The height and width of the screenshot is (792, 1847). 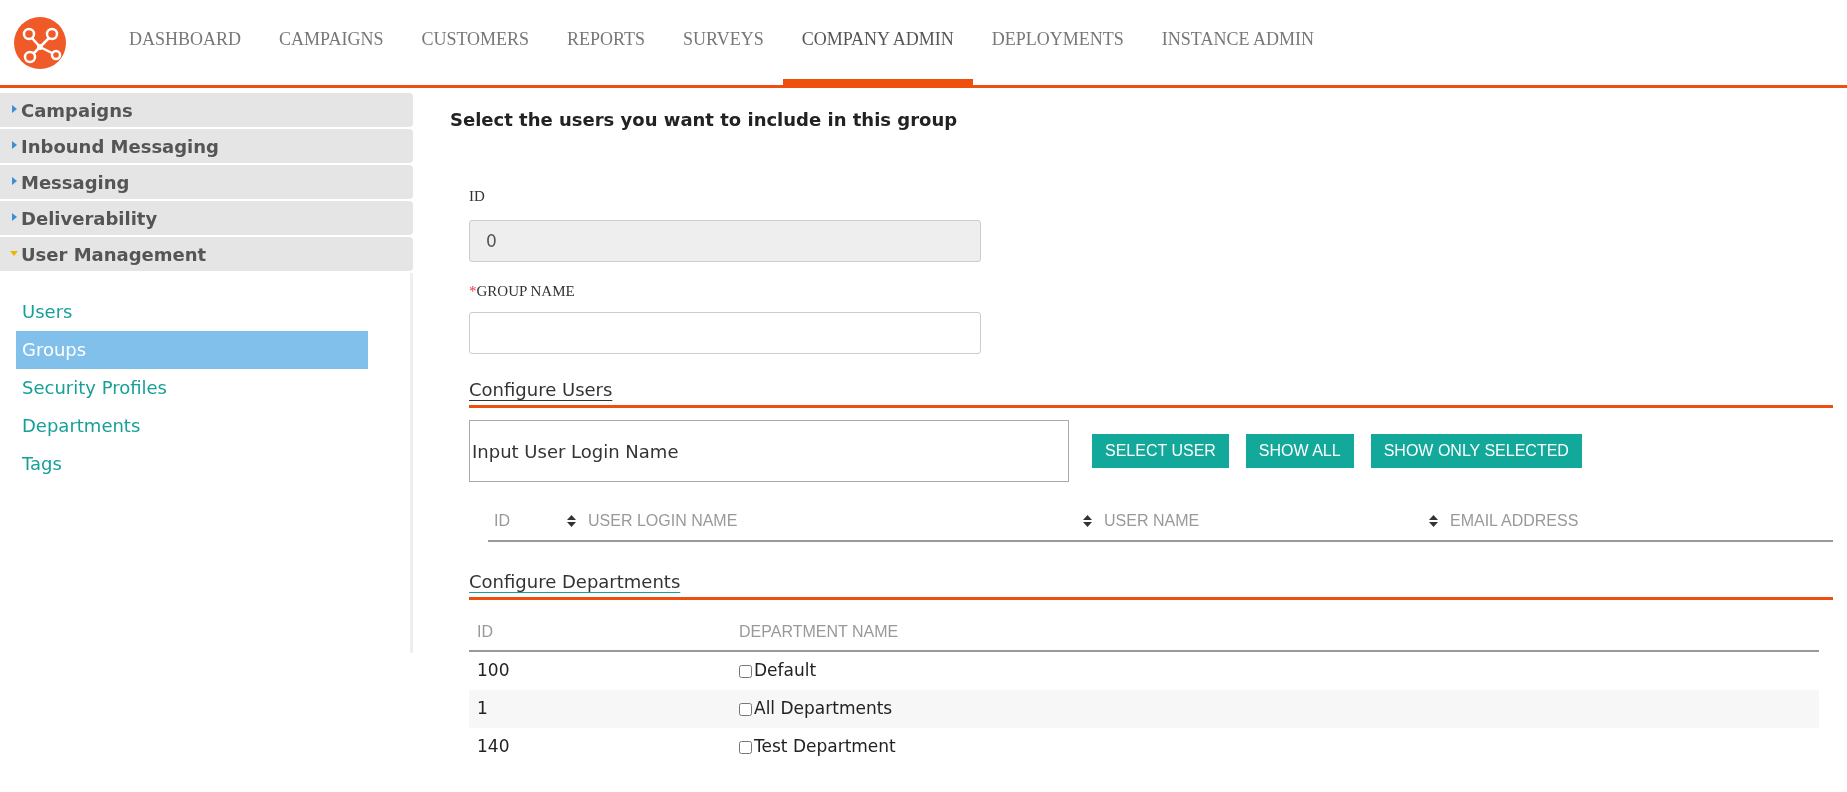 I want to click on field-label: ID, so click(x=477, y=196).